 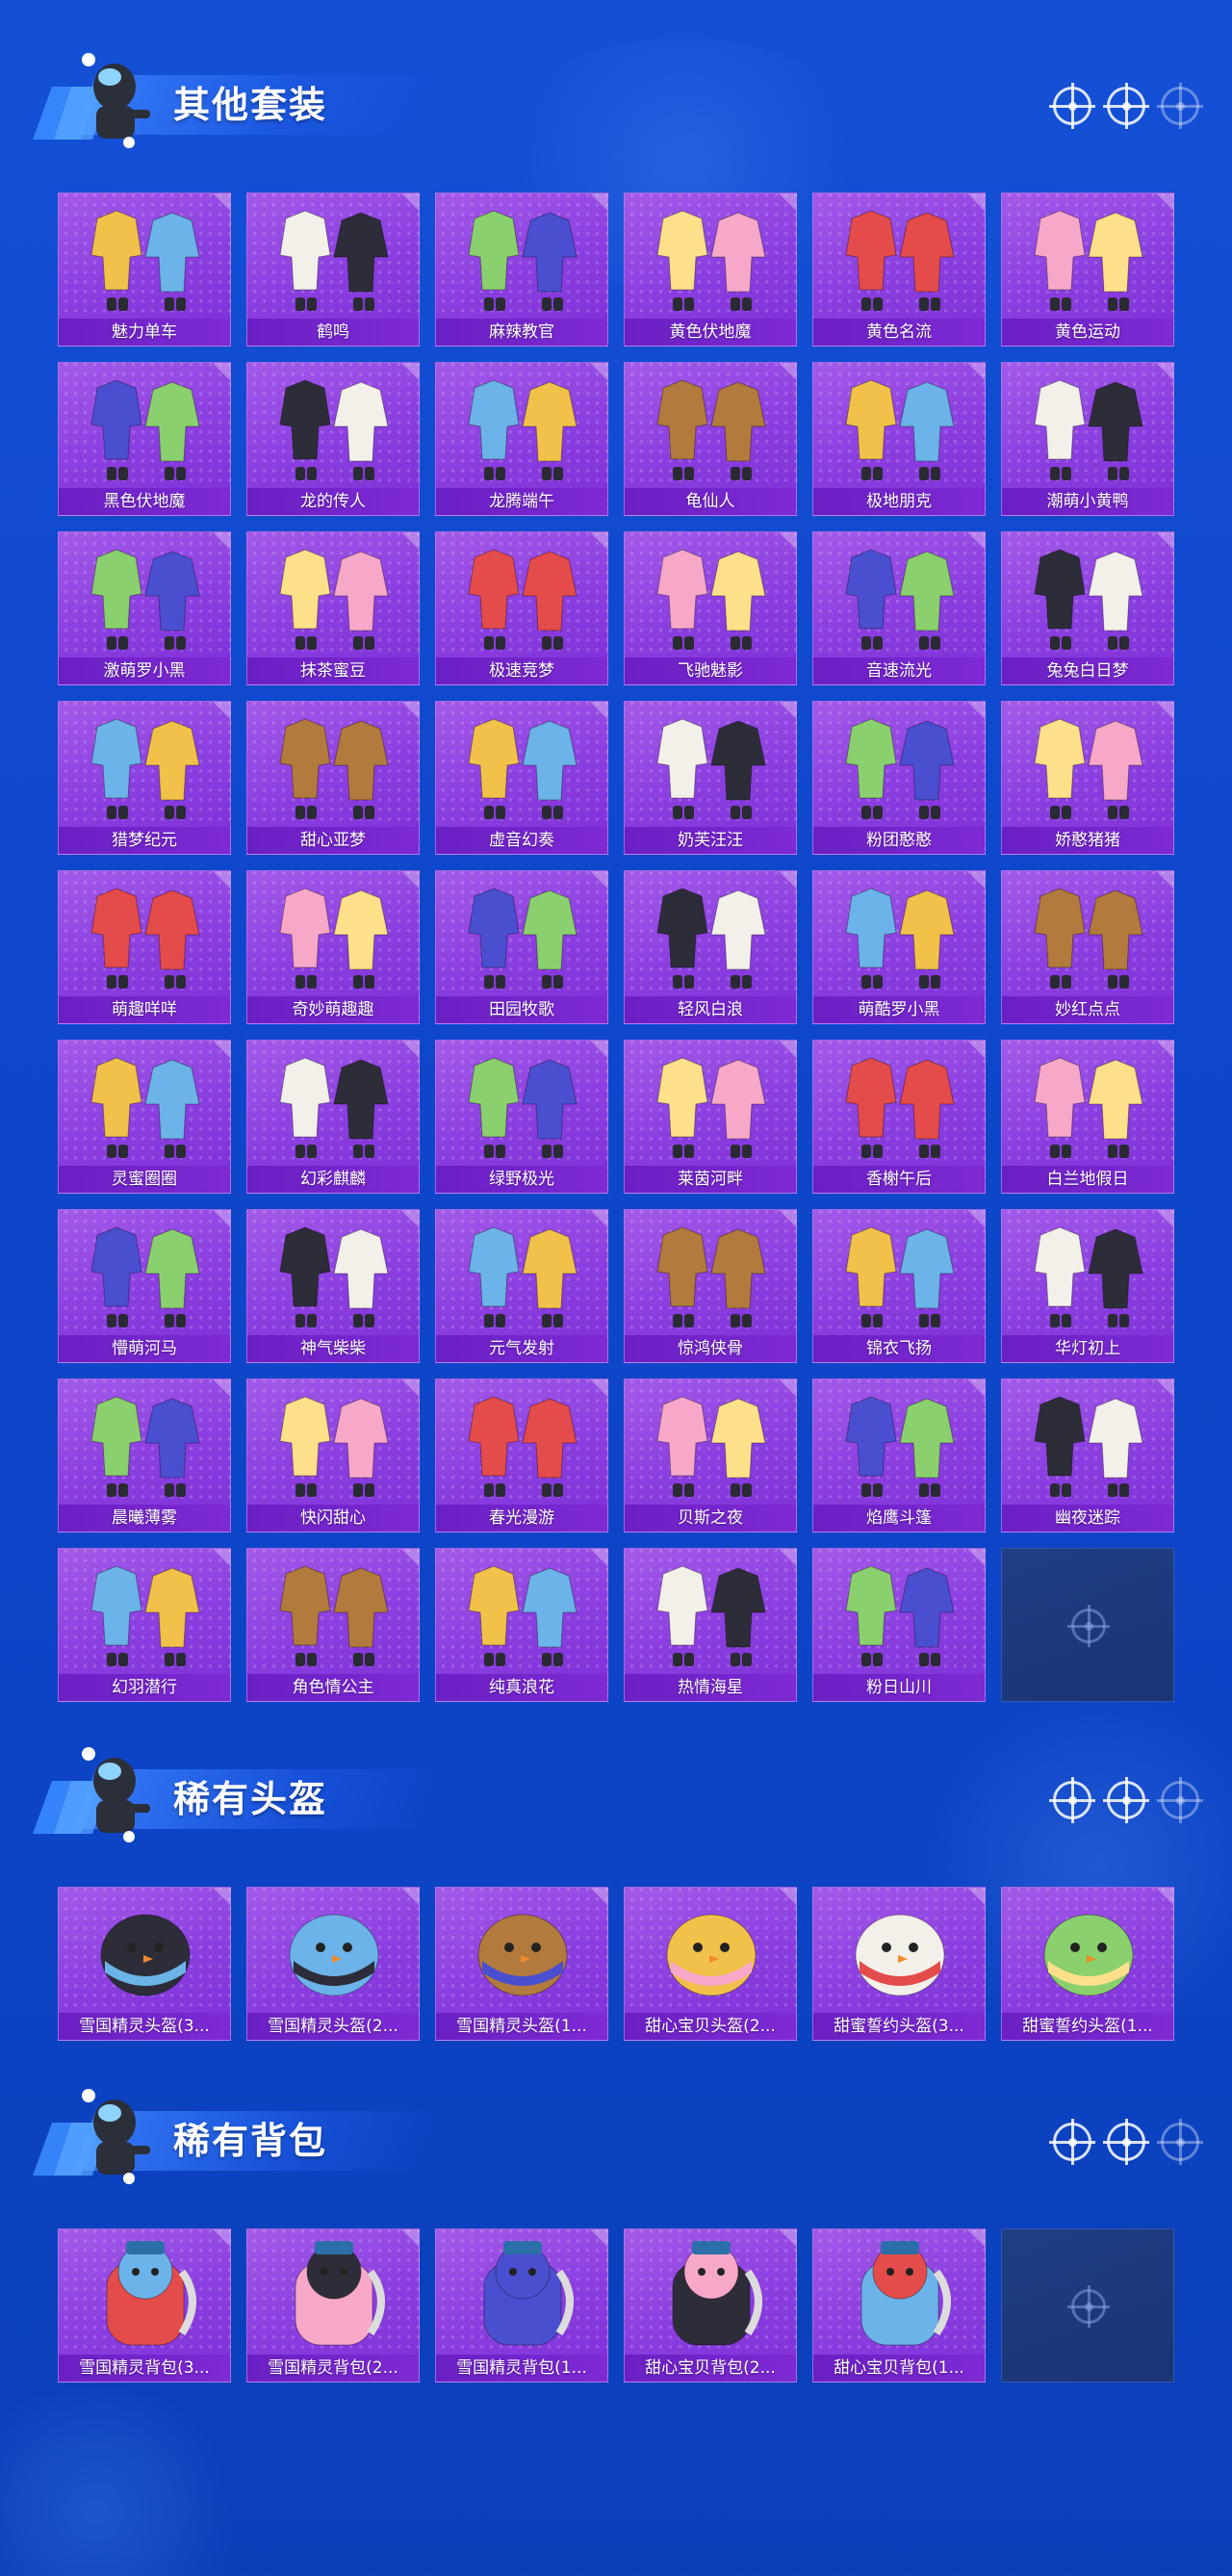 I want to click on item-card: 华灯初上, so click(x=1087, y=1286).